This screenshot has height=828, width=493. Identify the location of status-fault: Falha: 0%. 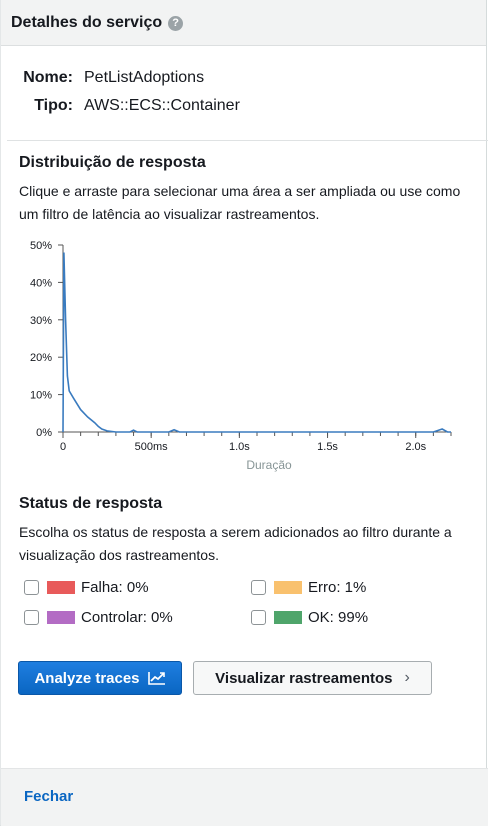
(86, 587).